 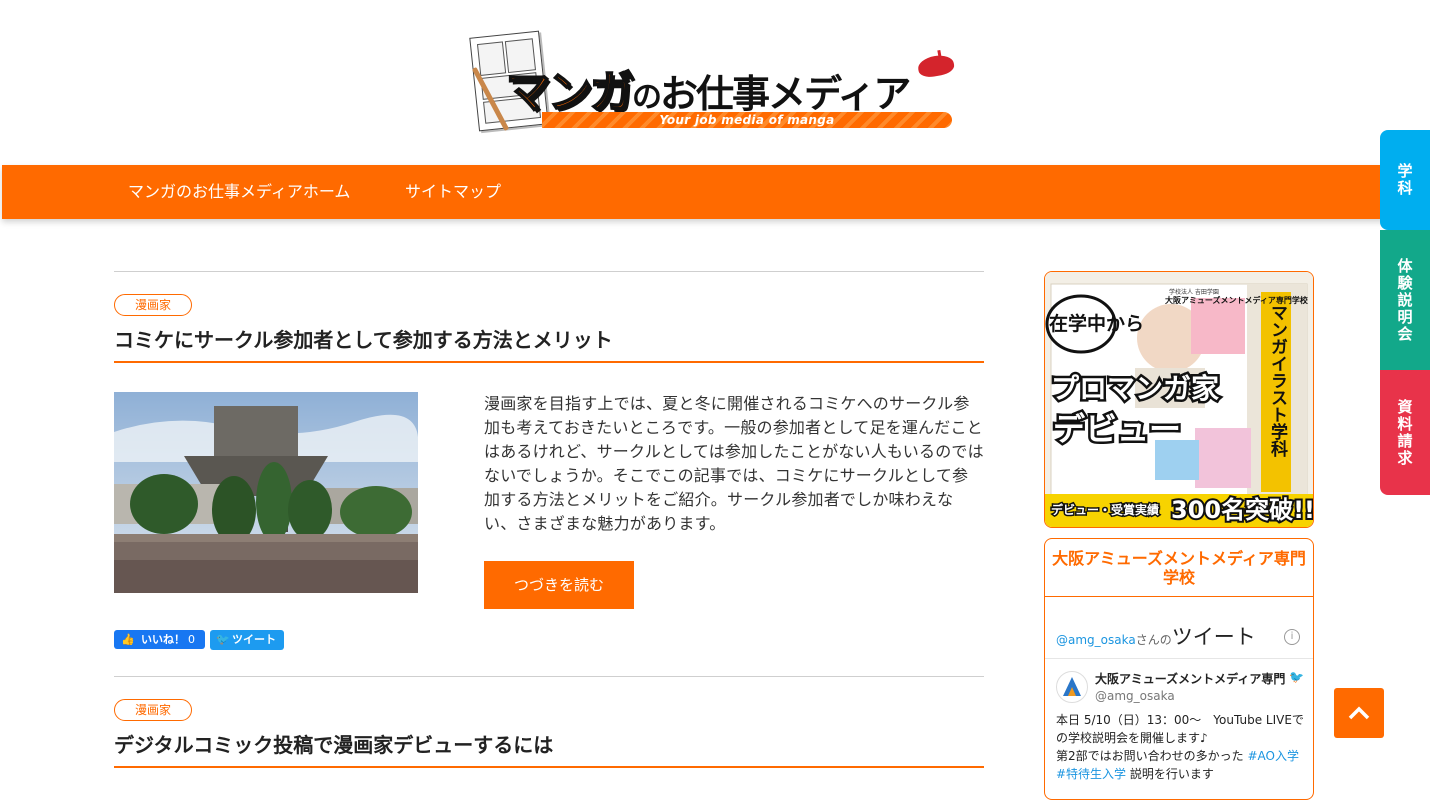 I want to click on tweet-button: 🐦 ツイート, so click(x=247, y=640).